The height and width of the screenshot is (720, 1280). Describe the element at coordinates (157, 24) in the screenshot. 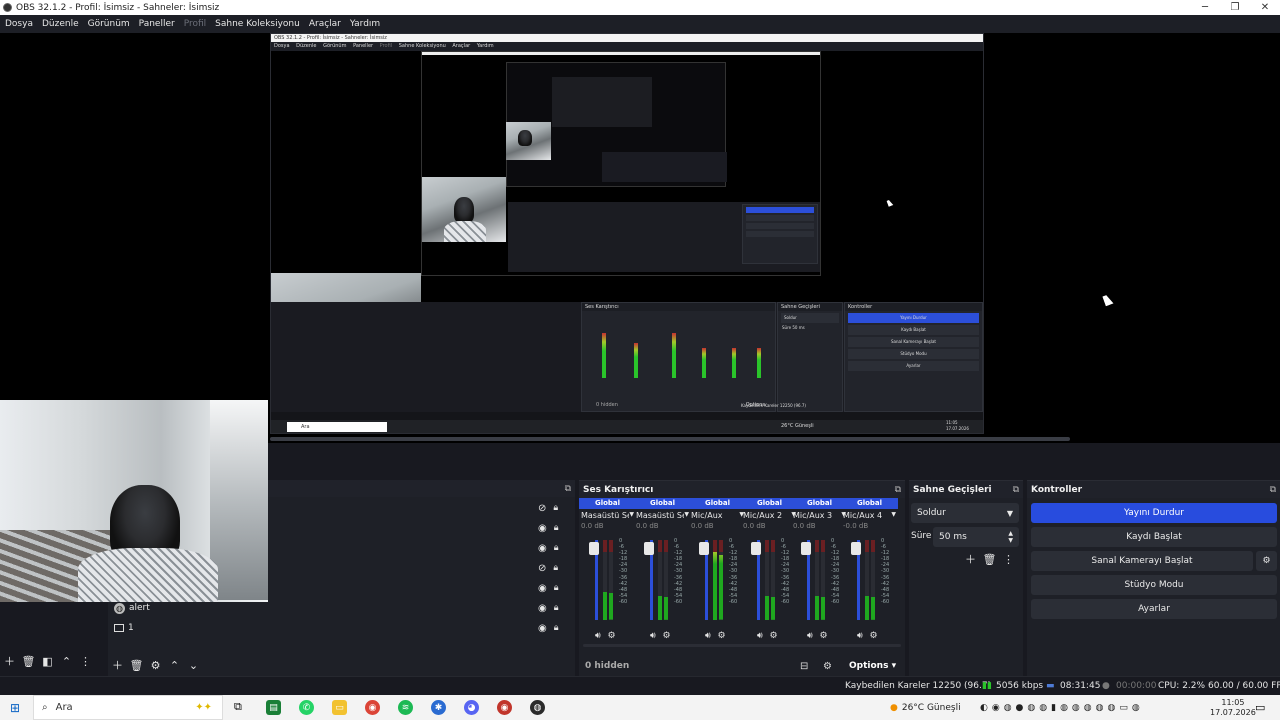

I see `menu-docks: Paneller` at that location.